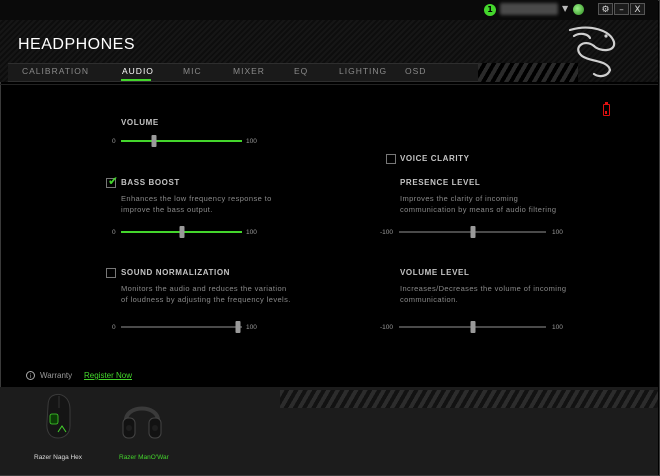 This screenshot has width=660, height=476. Describe the element at coordinates (391, 159) in the screenshot. I see `voice-clarity-checkbox` at that location.